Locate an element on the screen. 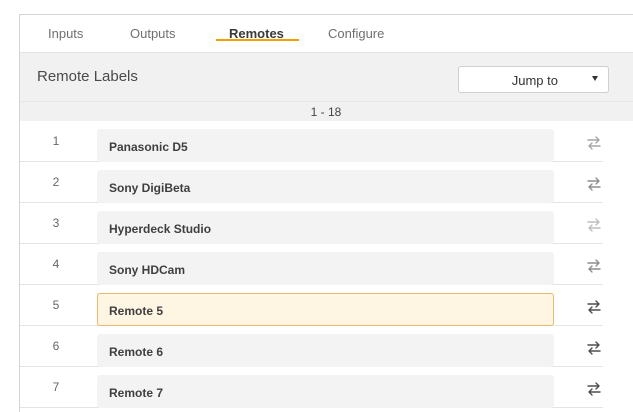 Image resolution: width=633 pixels, height=412 pixels. tab-inputs: Inputs is located at coordinates (65, 33).